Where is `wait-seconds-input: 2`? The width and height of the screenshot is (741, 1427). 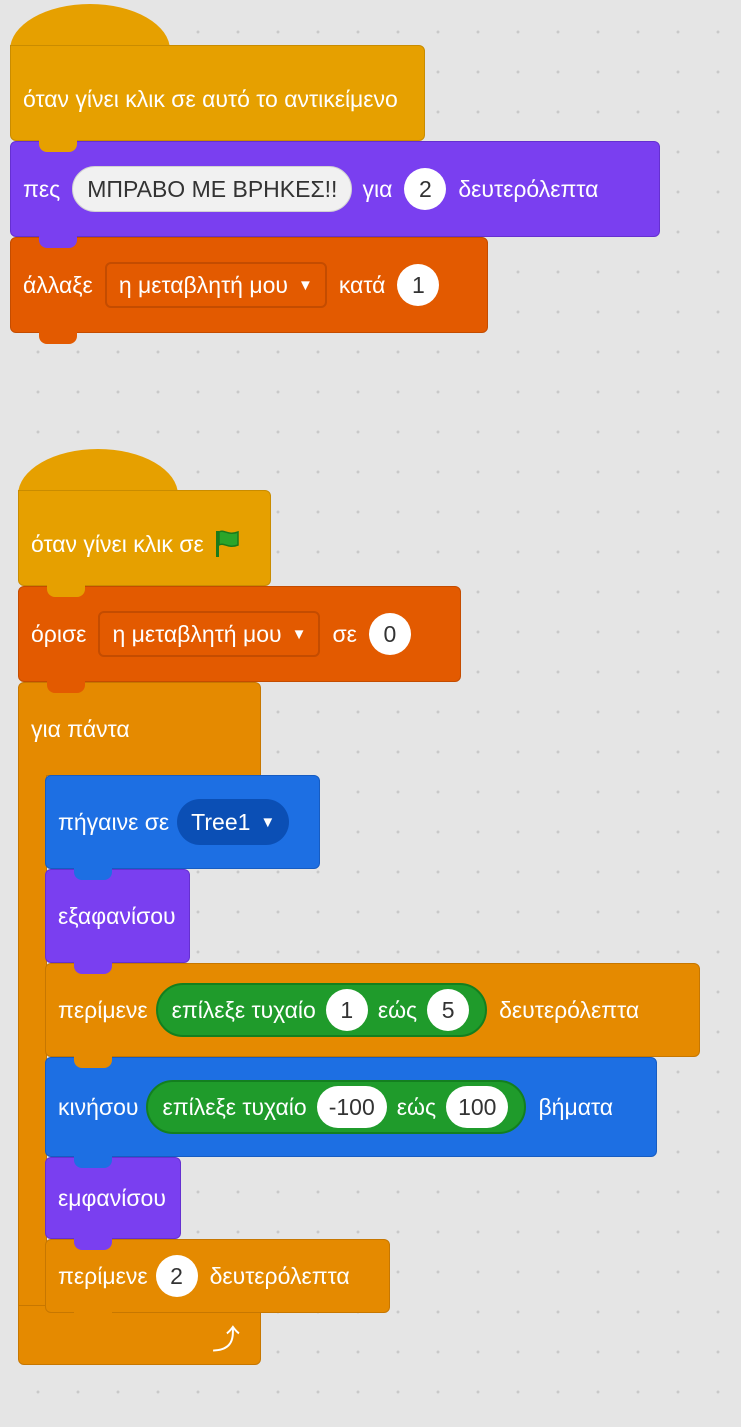
wait-seconds-input: 2 is located at coordinates (176, 1276).